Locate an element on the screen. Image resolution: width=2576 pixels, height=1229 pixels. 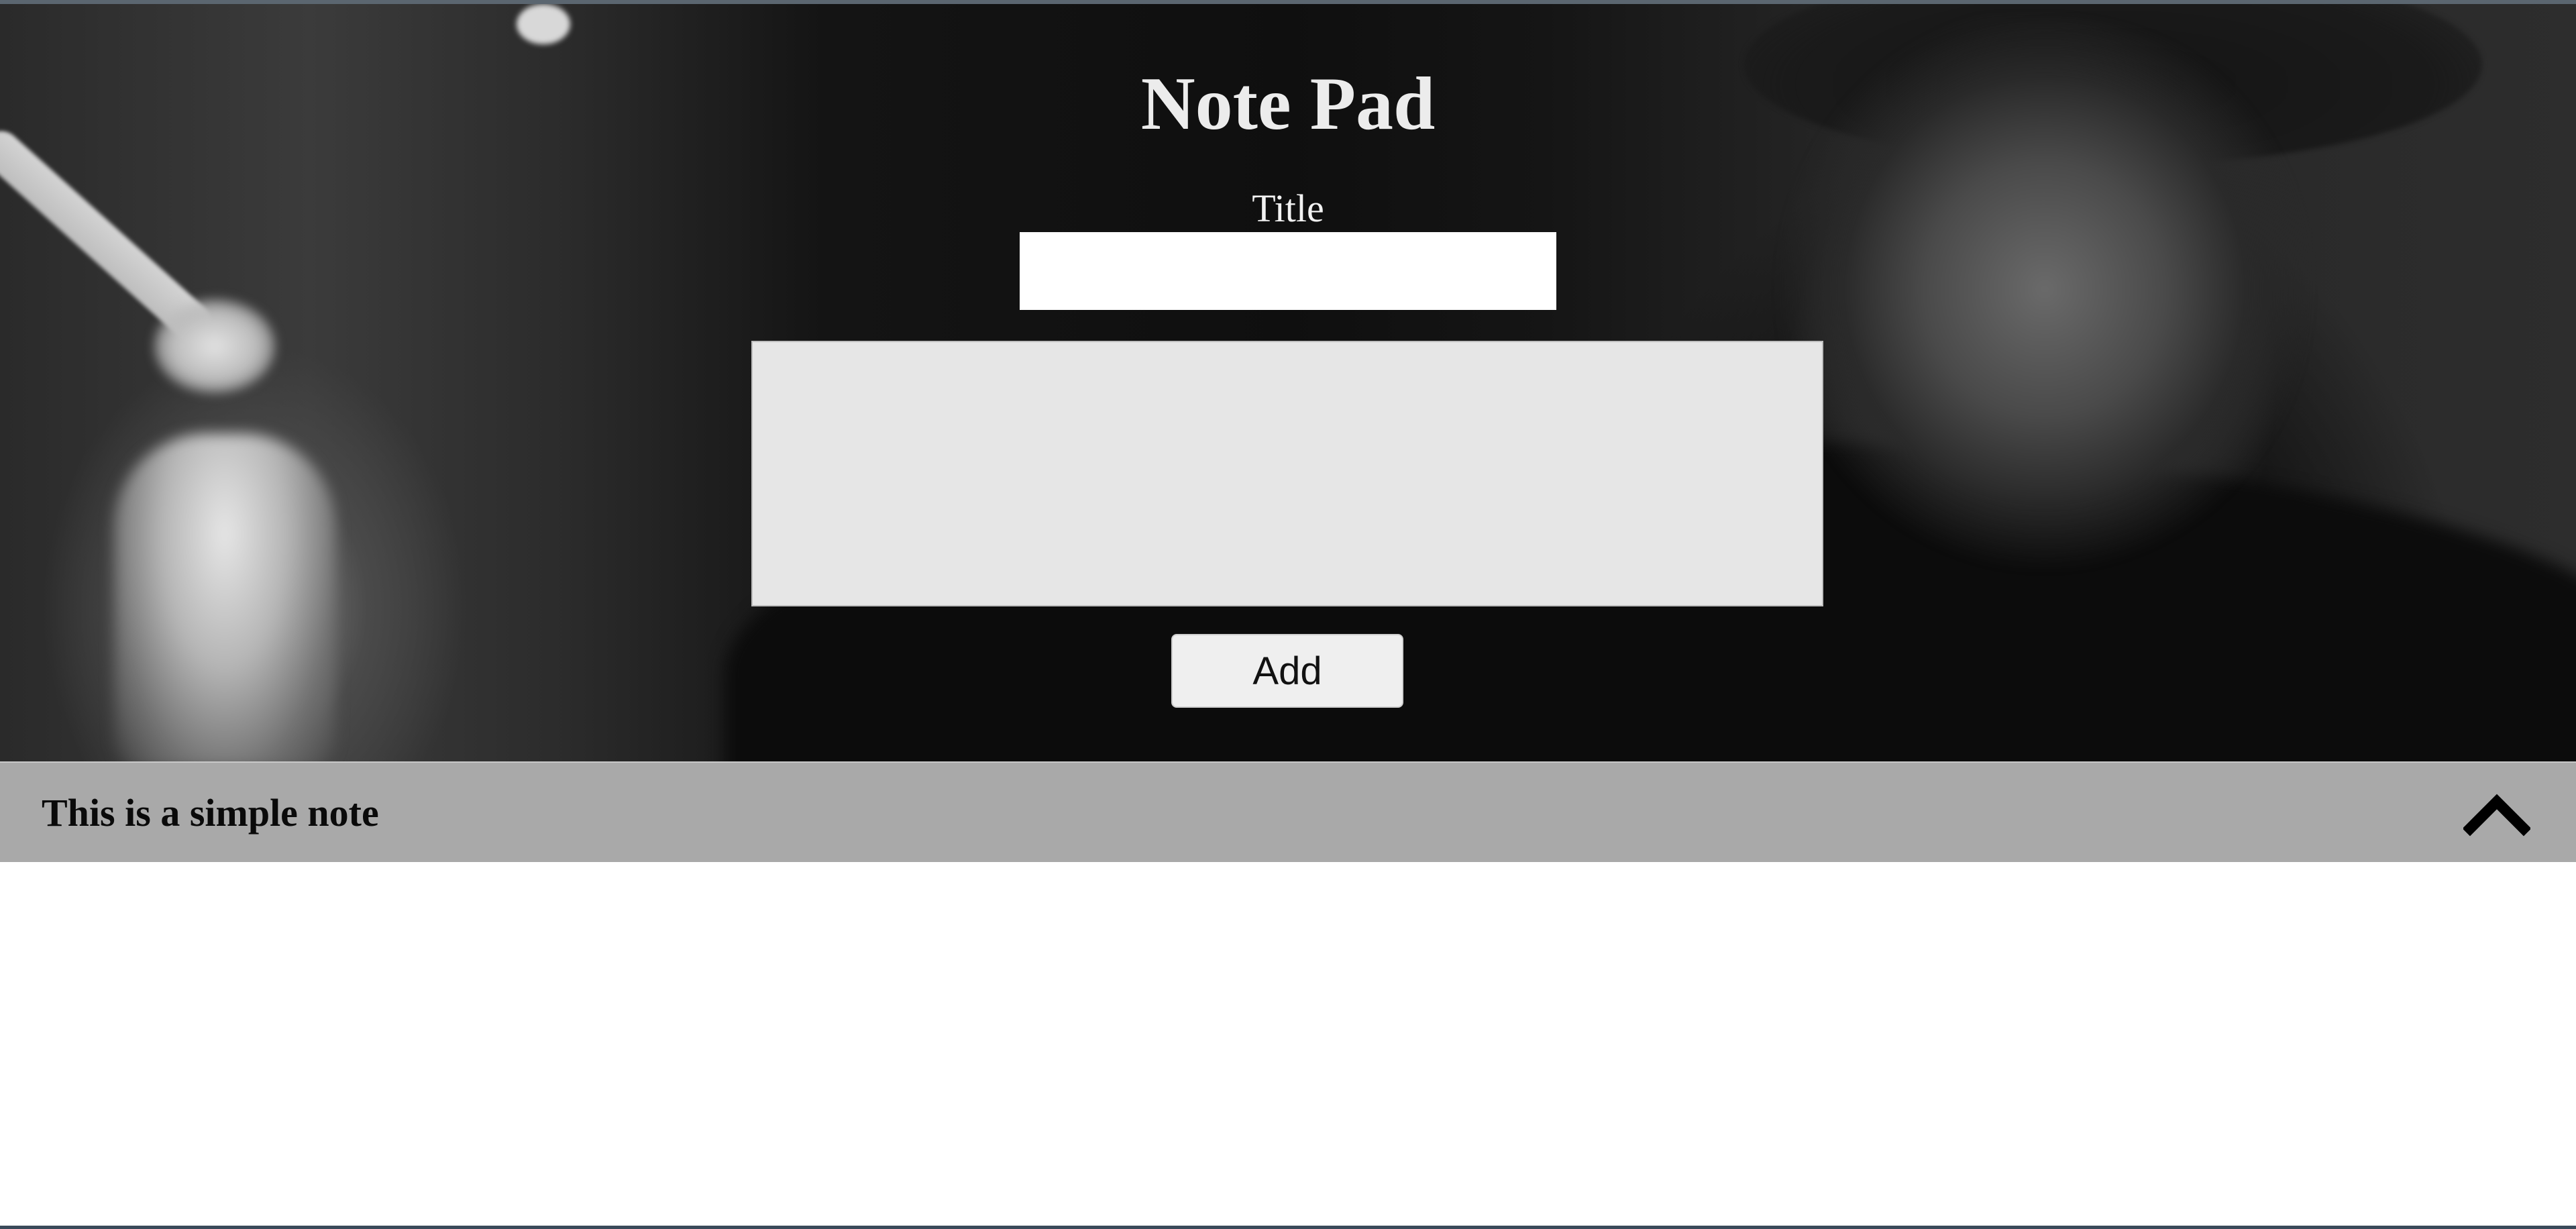
background-photo-lamp-body is located at coordinates (224, 597).